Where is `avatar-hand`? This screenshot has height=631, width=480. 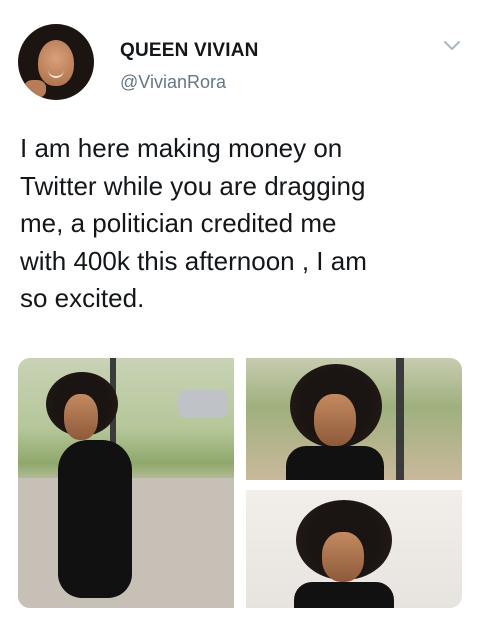
avatar-hand is located at coordinates (35, 89).